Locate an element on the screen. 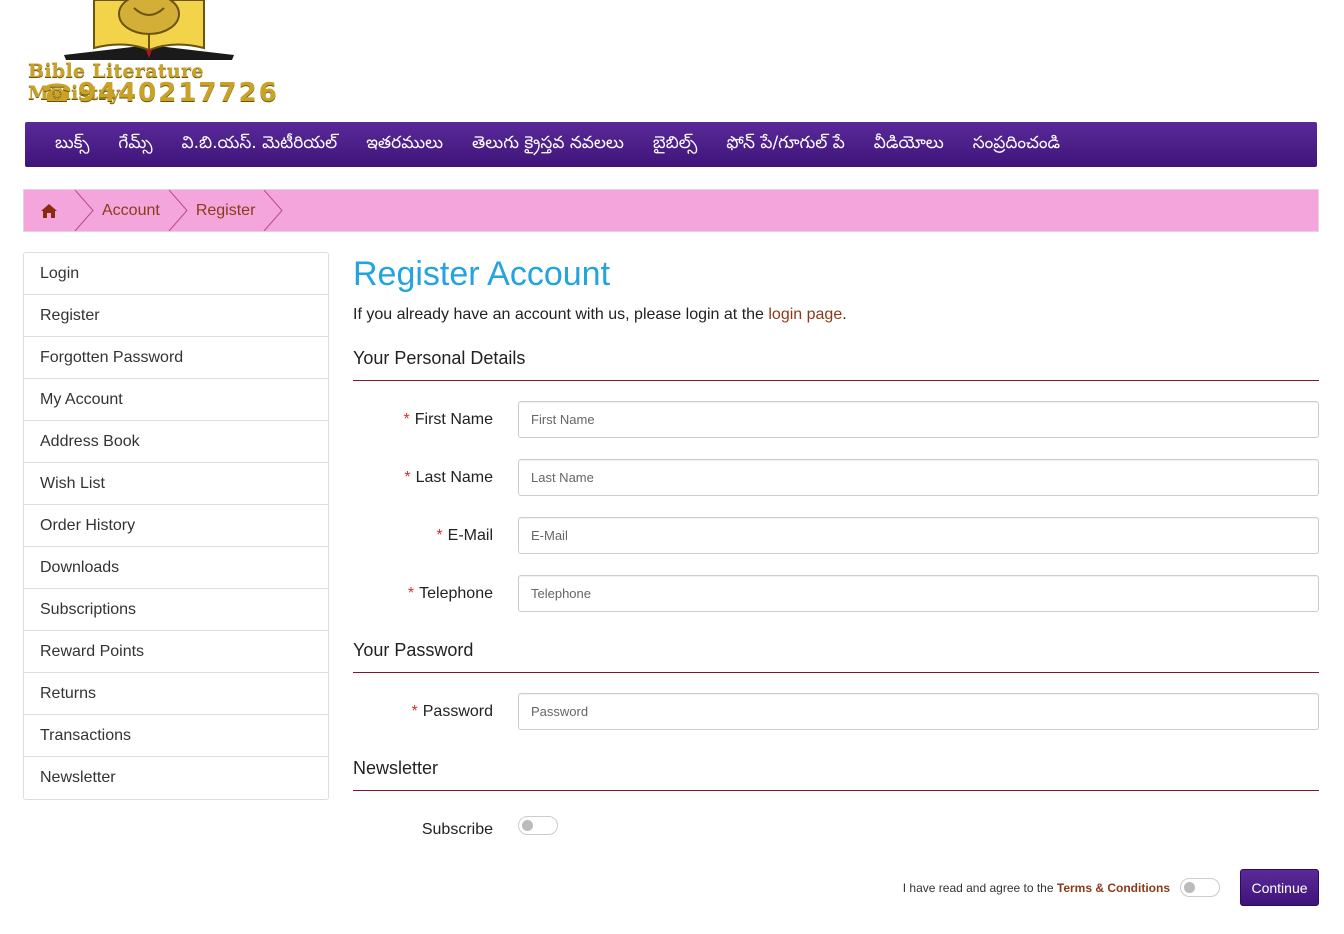 The width and height of the screenshot is (1344, 934). sidebar-item-subscriptions: Subscriptions is located at coordinates (176, 610).